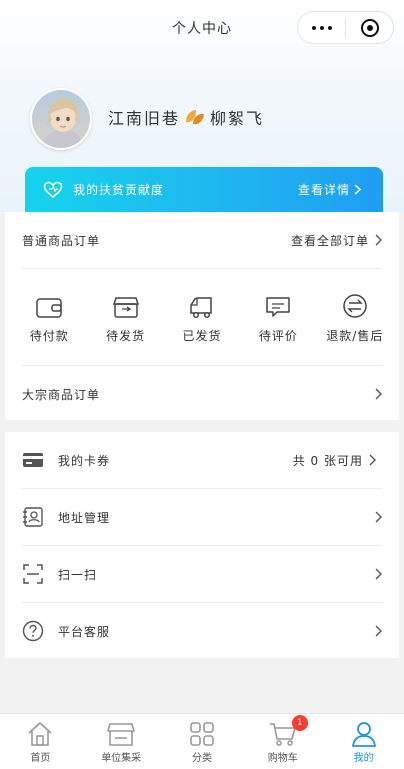 This screenshot has width=404, height=769. What do you see at coordinates (53, 190) in the screenshot?
I see `heart-icon` at bounding box center [53, 190].